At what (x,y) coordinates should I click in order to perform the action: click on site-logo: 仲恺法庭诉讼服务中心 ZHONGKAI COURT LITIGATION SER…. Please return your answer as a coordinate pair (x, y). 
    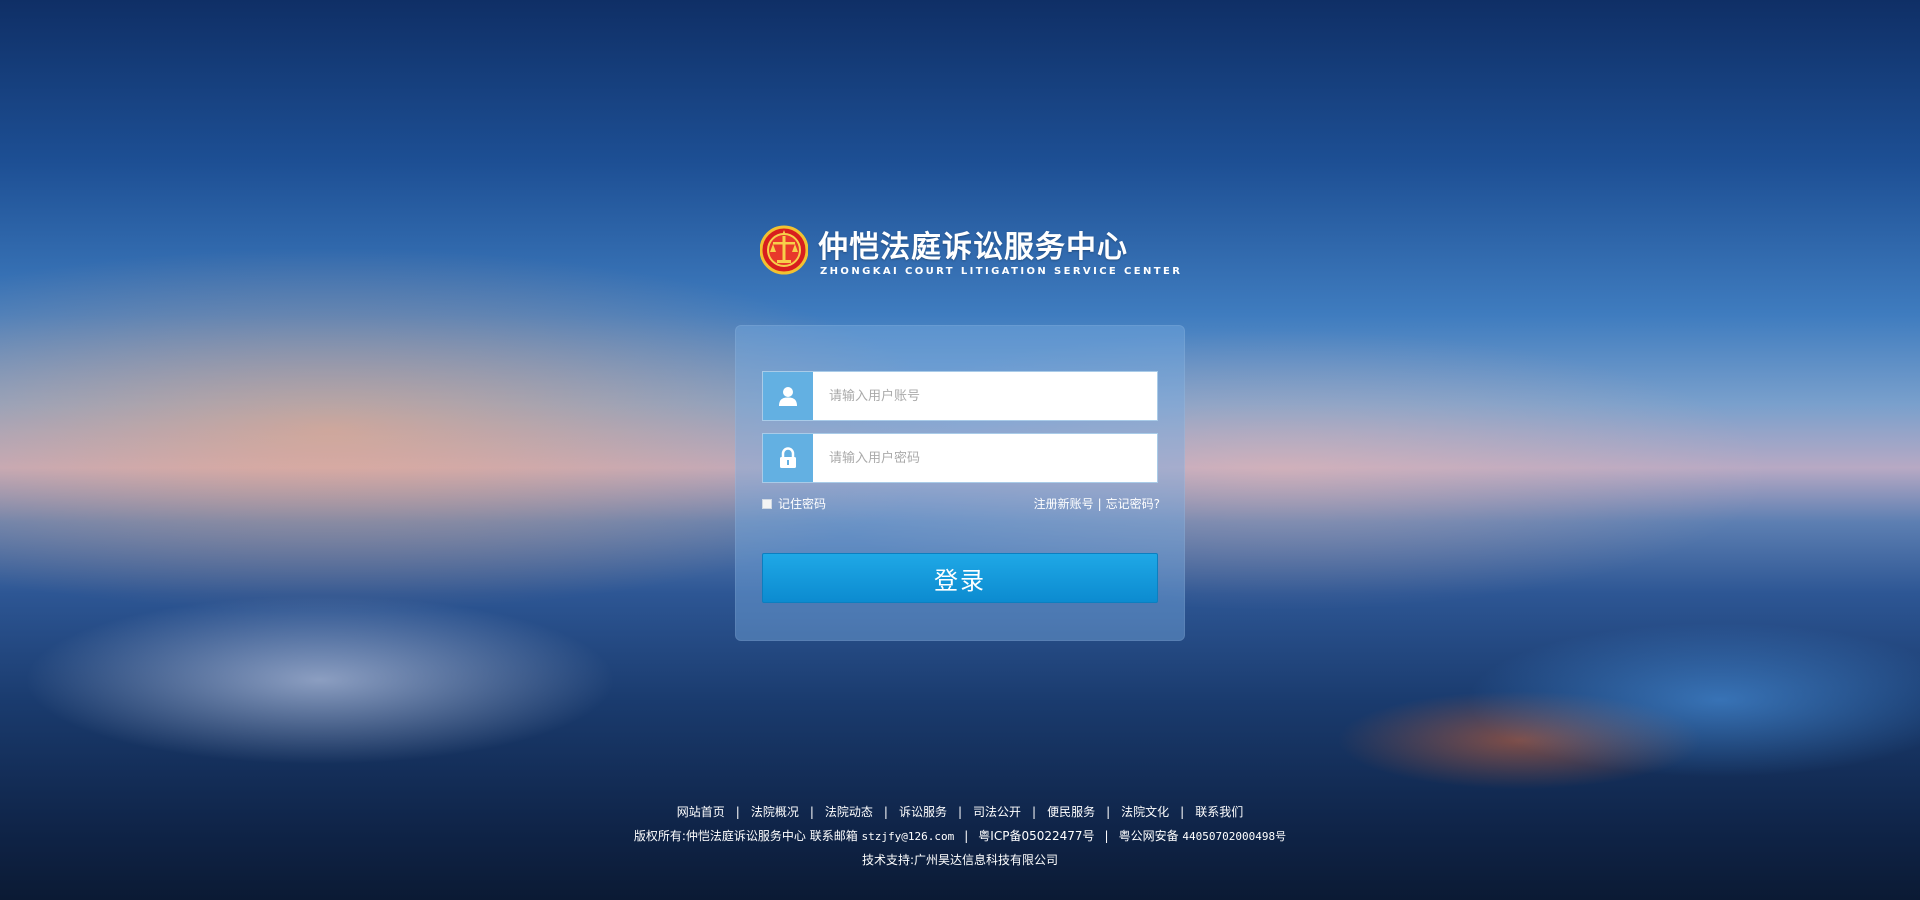
    Looking at the image, I should click on (970, 252).